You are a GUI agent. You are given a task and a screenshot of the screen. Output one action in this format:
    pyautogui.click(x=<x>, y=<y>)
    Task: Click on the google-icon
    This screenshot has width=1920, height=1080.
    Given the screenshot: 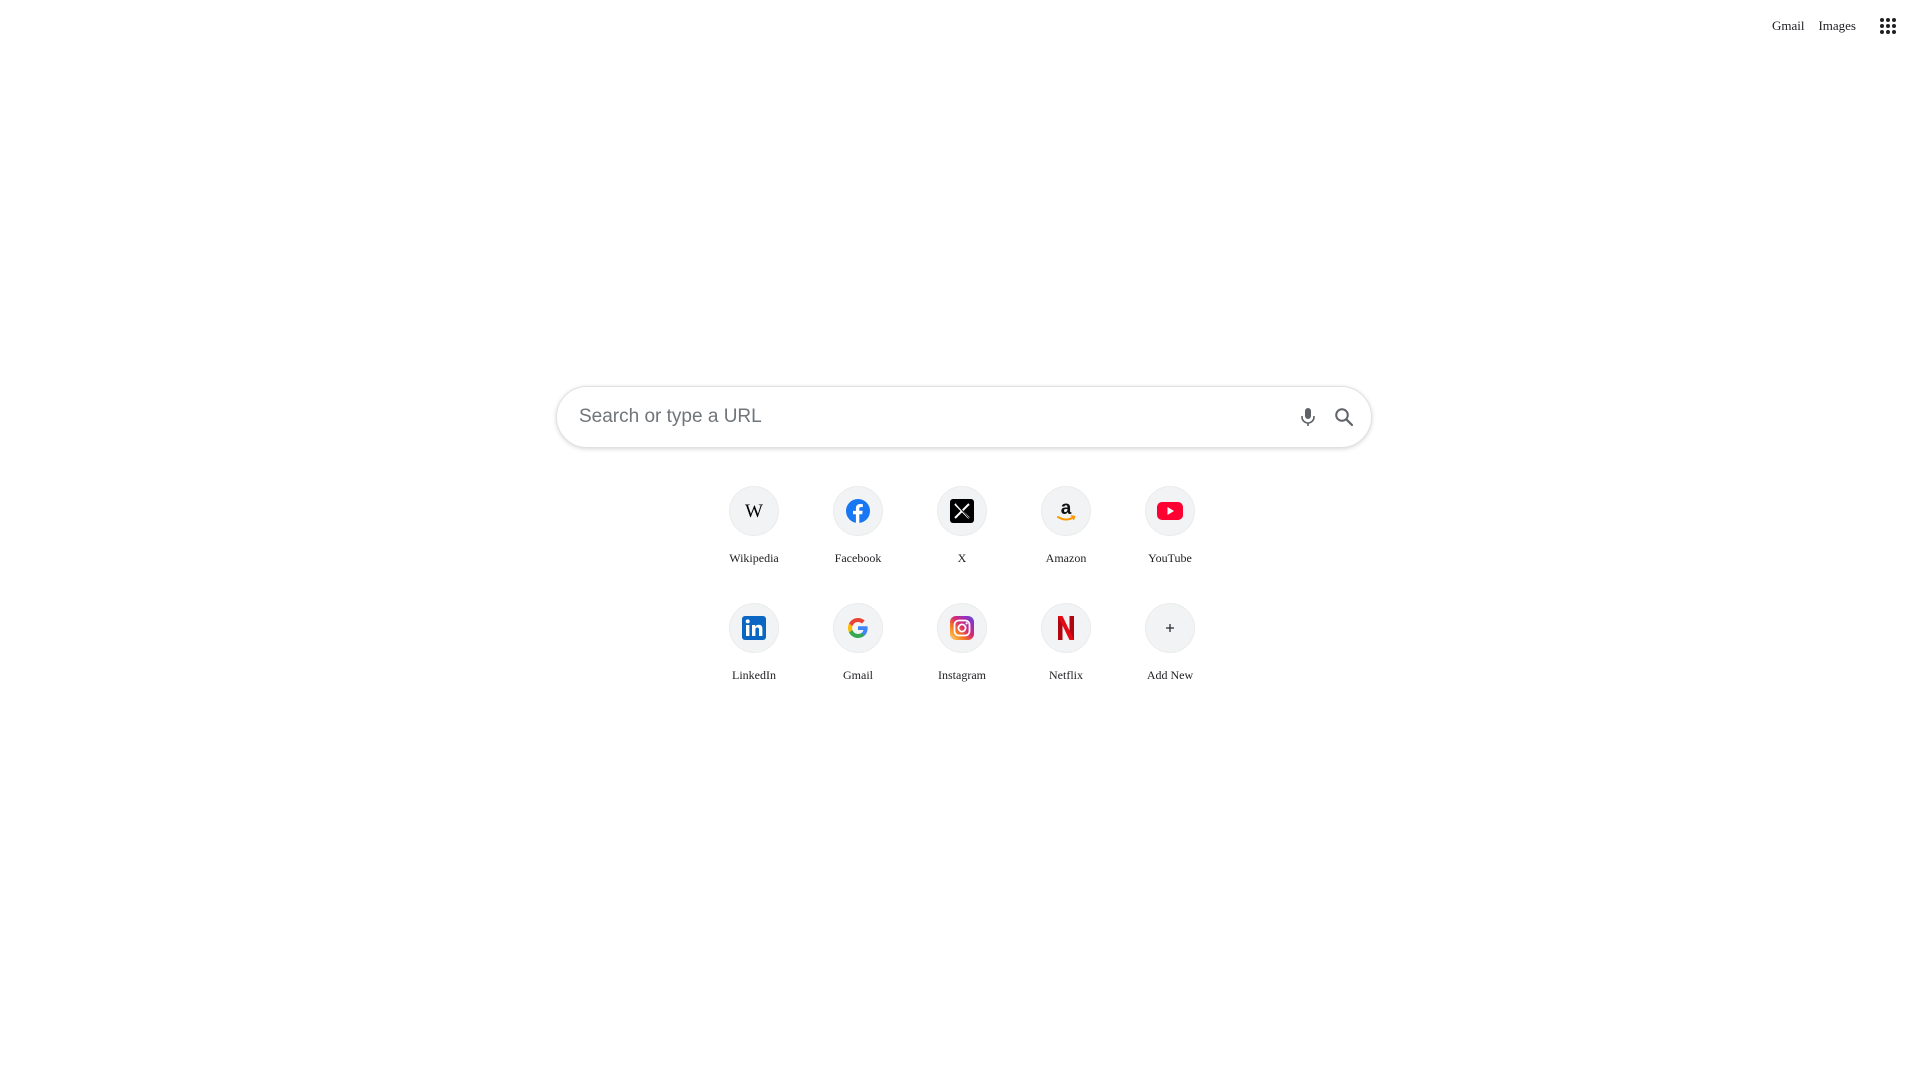 What is the action you would take?
    pyautogui.click(x=858, y=628)
    